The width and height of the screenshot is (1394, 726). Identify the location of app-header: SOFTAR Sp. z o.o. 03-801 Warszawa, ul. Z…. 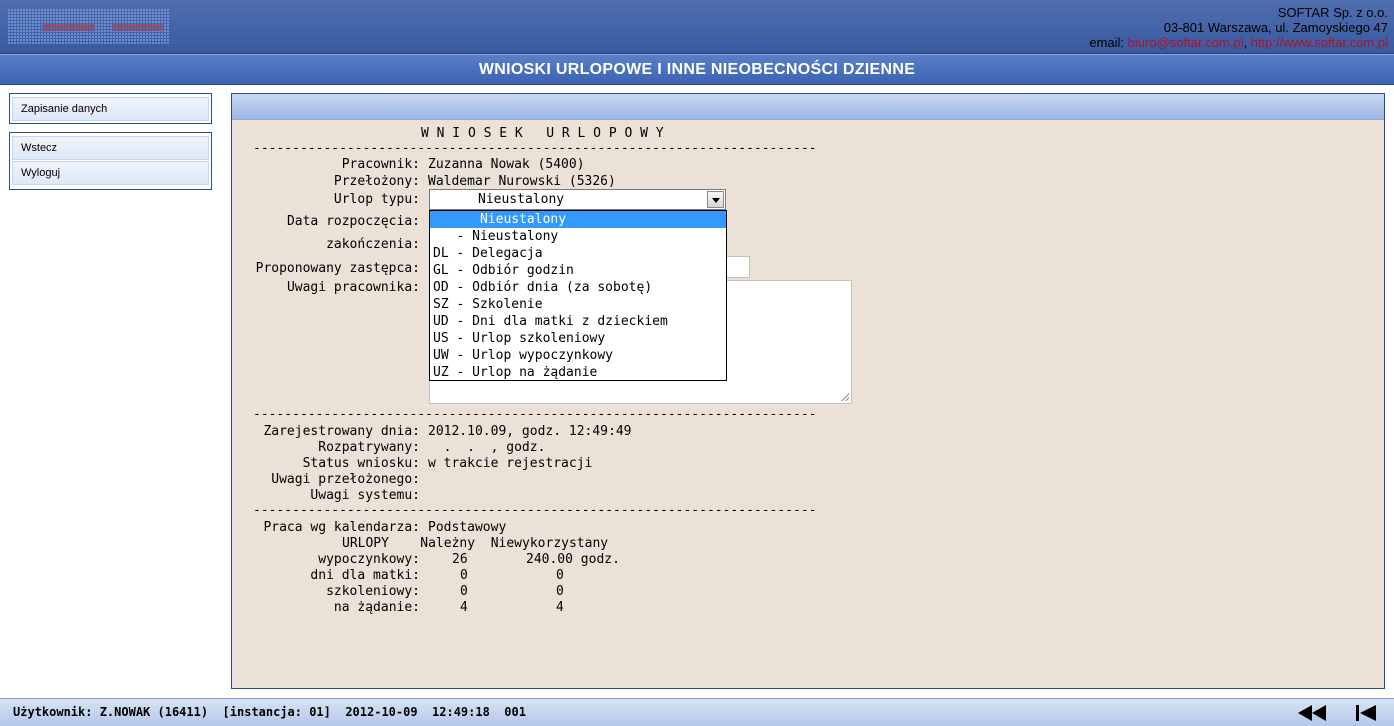
(697, 27).